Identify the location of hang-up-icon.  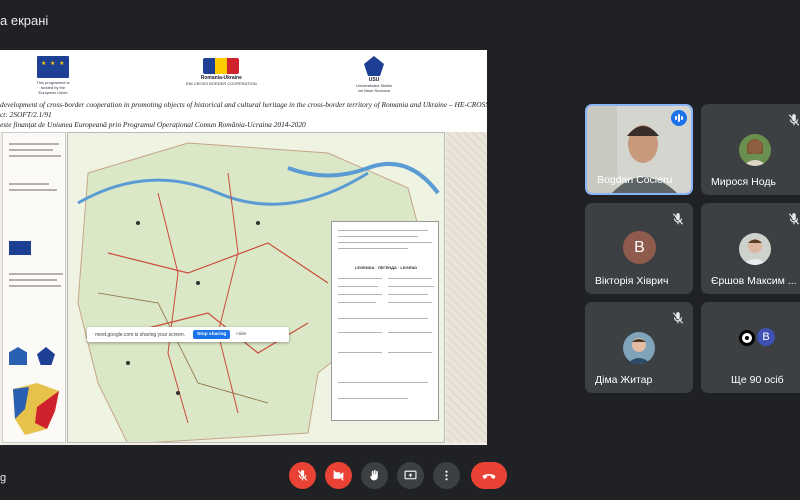
(489, 476).